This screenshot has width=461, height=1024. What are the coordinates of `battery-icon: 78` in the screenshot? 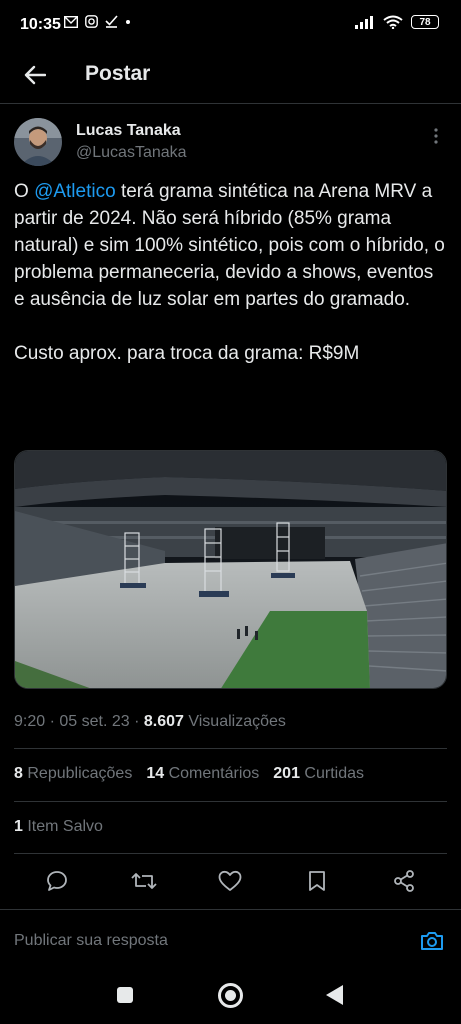 It's located at (425, 22).